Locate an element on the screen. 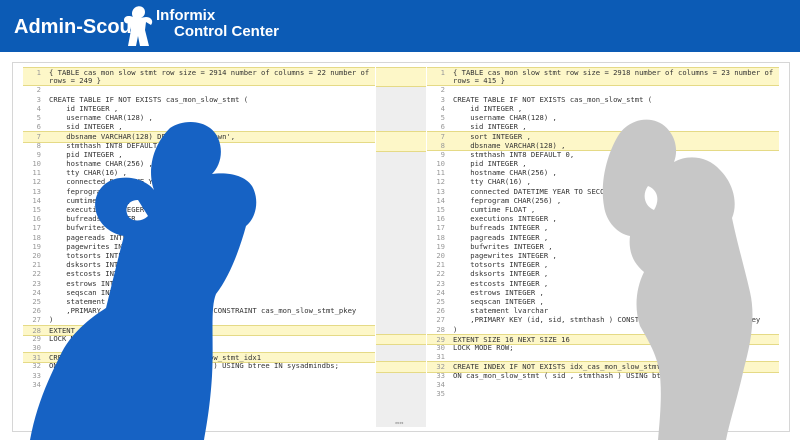  line-number: 16 is located at coordinates (36, 219).